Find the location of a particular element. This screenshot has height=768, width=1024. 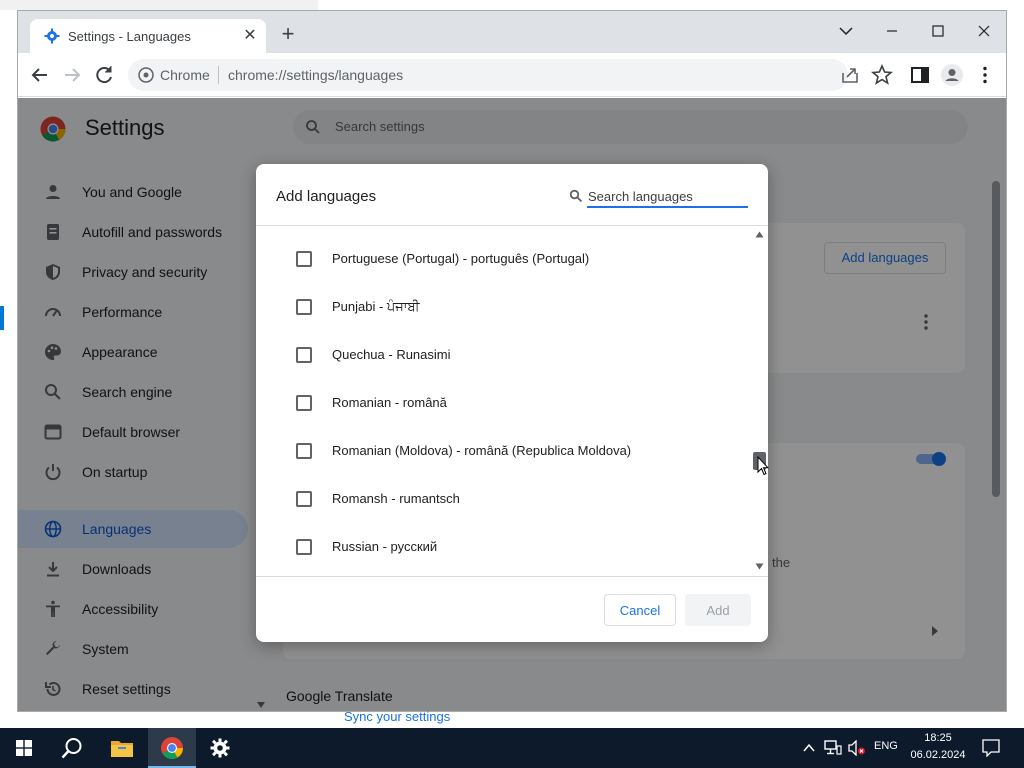

side-panel-icon is located at coordinates (920, 75).